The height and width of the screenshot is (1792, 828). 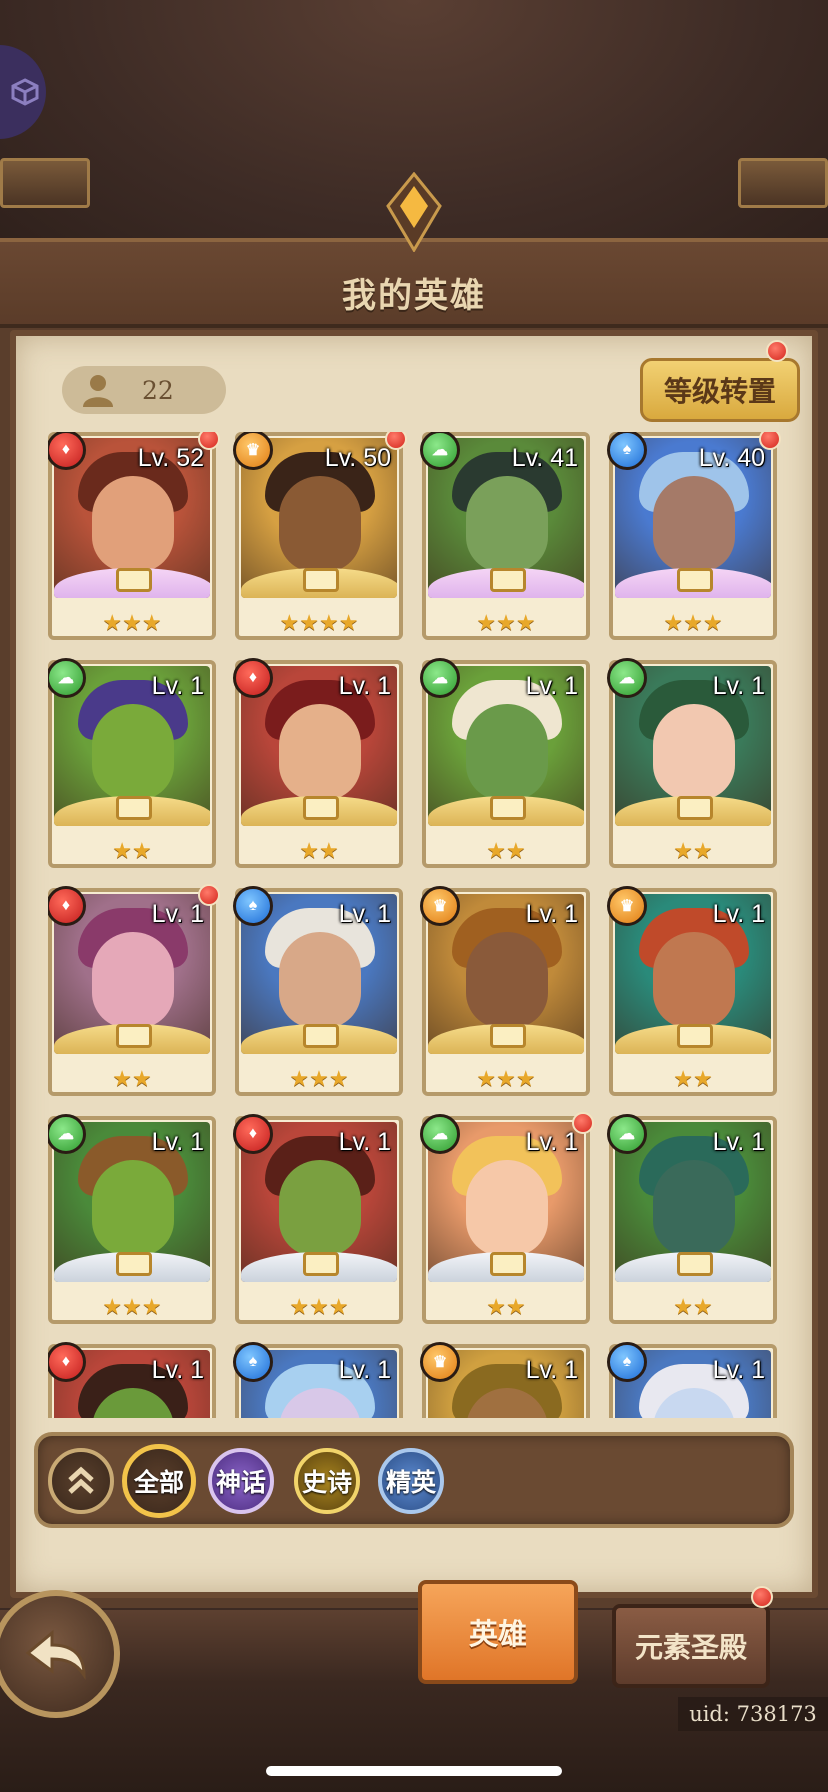 I want to click on tab-heroes: 英雄, so click(x=498, y=1632).